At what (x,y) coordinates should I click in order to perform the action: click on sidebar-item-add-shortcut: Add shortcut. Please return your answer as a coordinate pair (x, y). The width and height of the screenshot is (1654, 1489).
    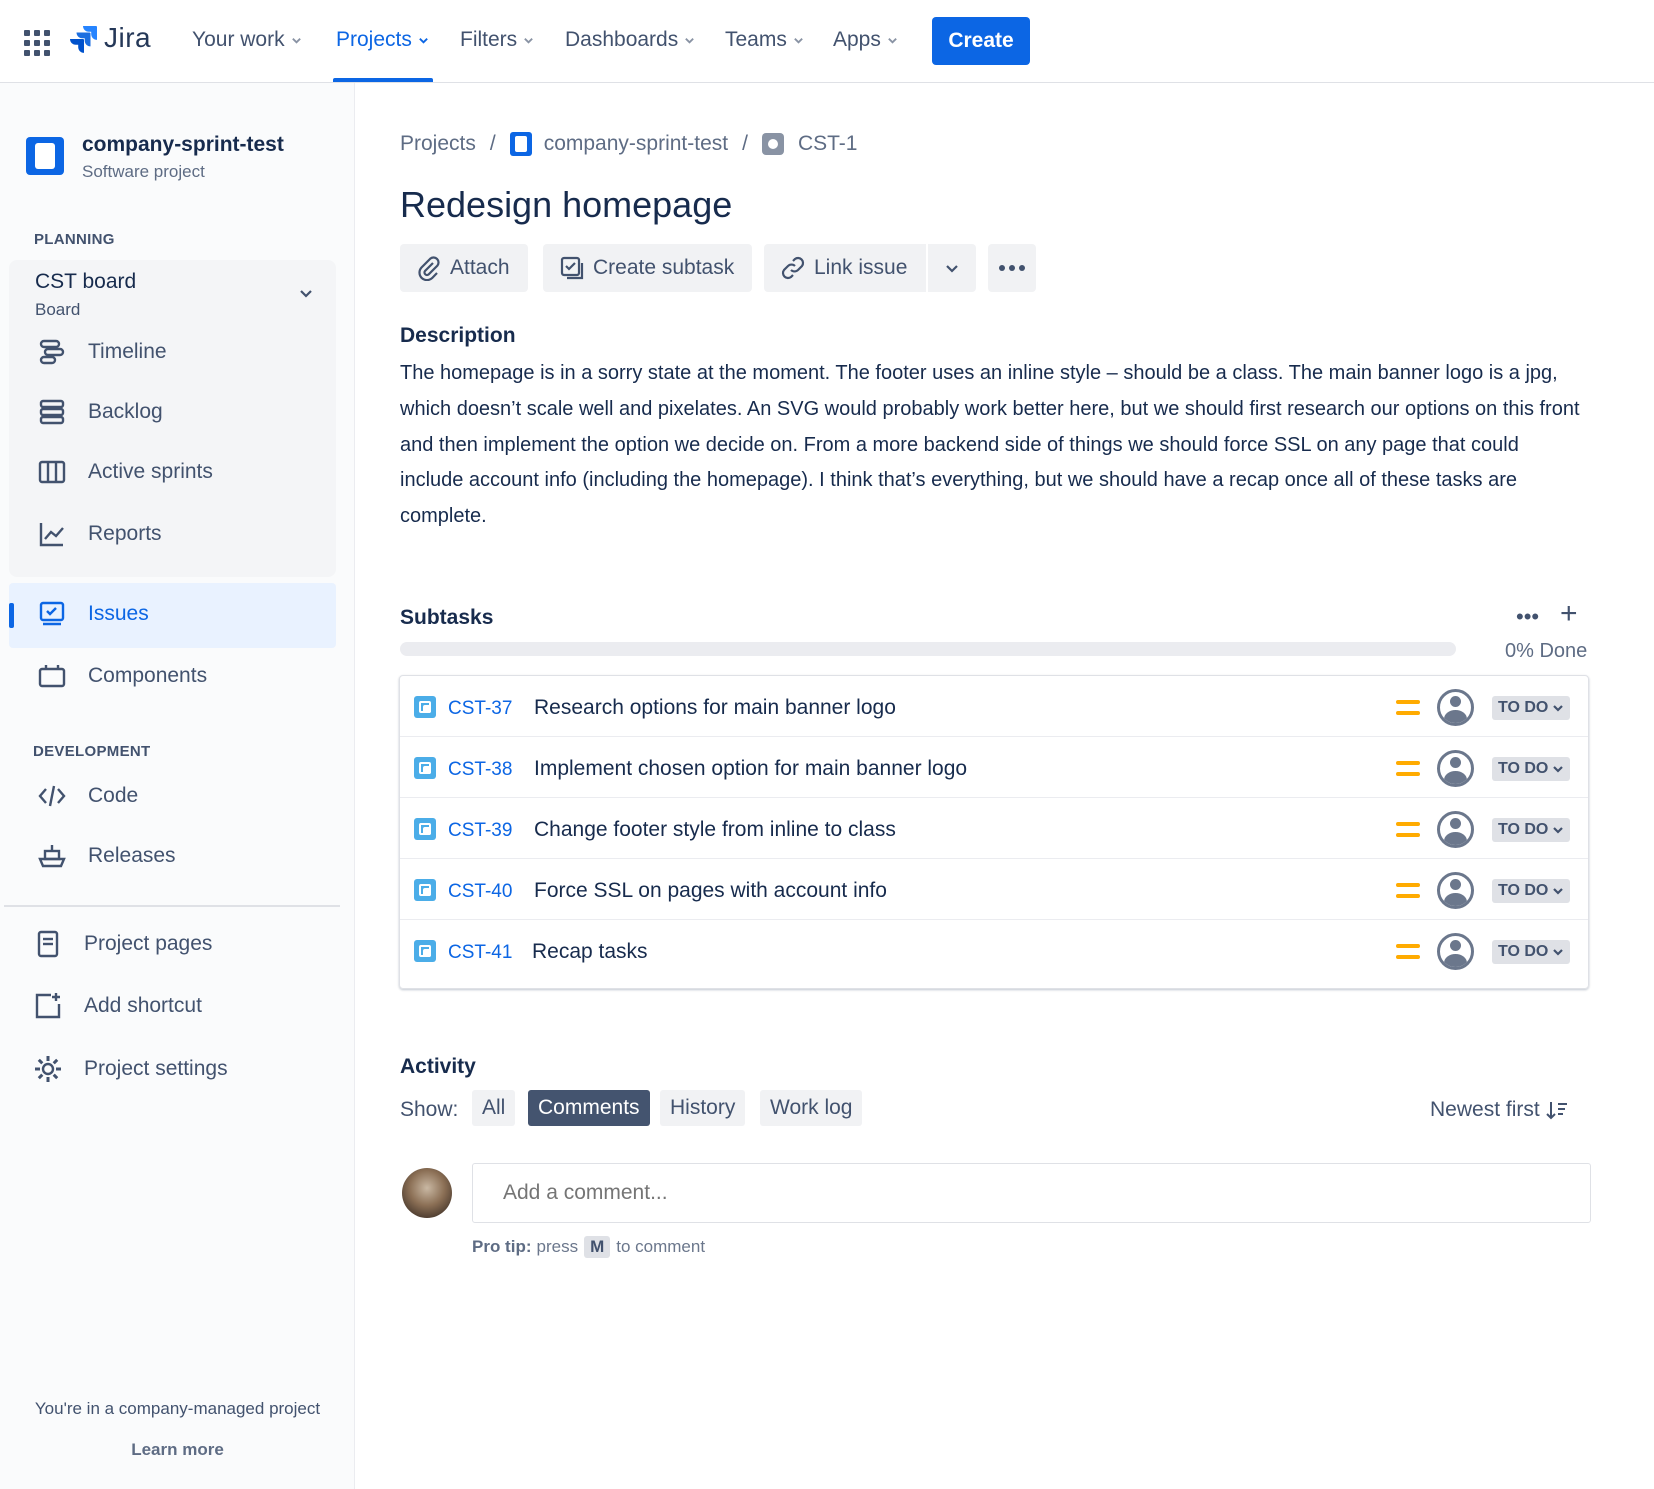
    Looking at the image, I should click on (117, 1006).